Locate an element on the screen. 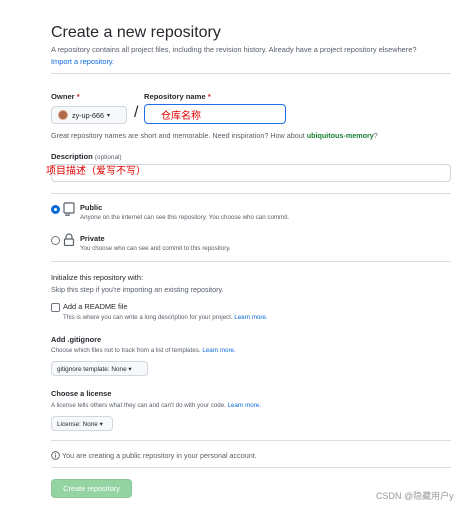 The width and height of the screenshot is (474, 508). name-suggestion: ubiquitous-memory is located at coordinates (340, 135).